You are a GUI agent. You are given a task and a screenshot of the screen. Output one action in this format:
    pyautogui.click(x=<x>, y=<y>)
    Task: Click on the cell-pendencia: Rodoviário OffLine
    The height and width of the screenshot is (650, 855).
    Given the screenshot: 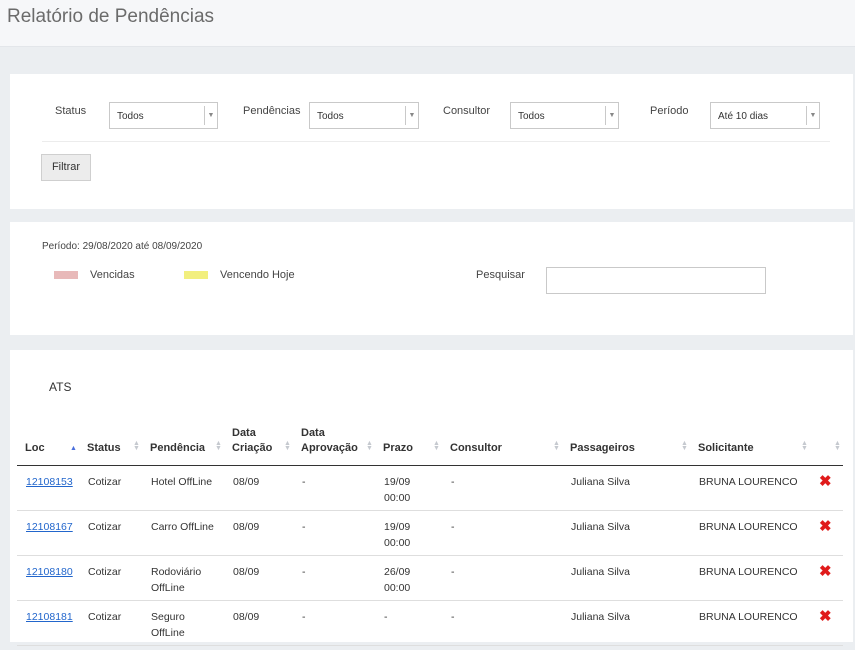 What is the action you would take?
    pyautogui.click(x=183, y=578)
    